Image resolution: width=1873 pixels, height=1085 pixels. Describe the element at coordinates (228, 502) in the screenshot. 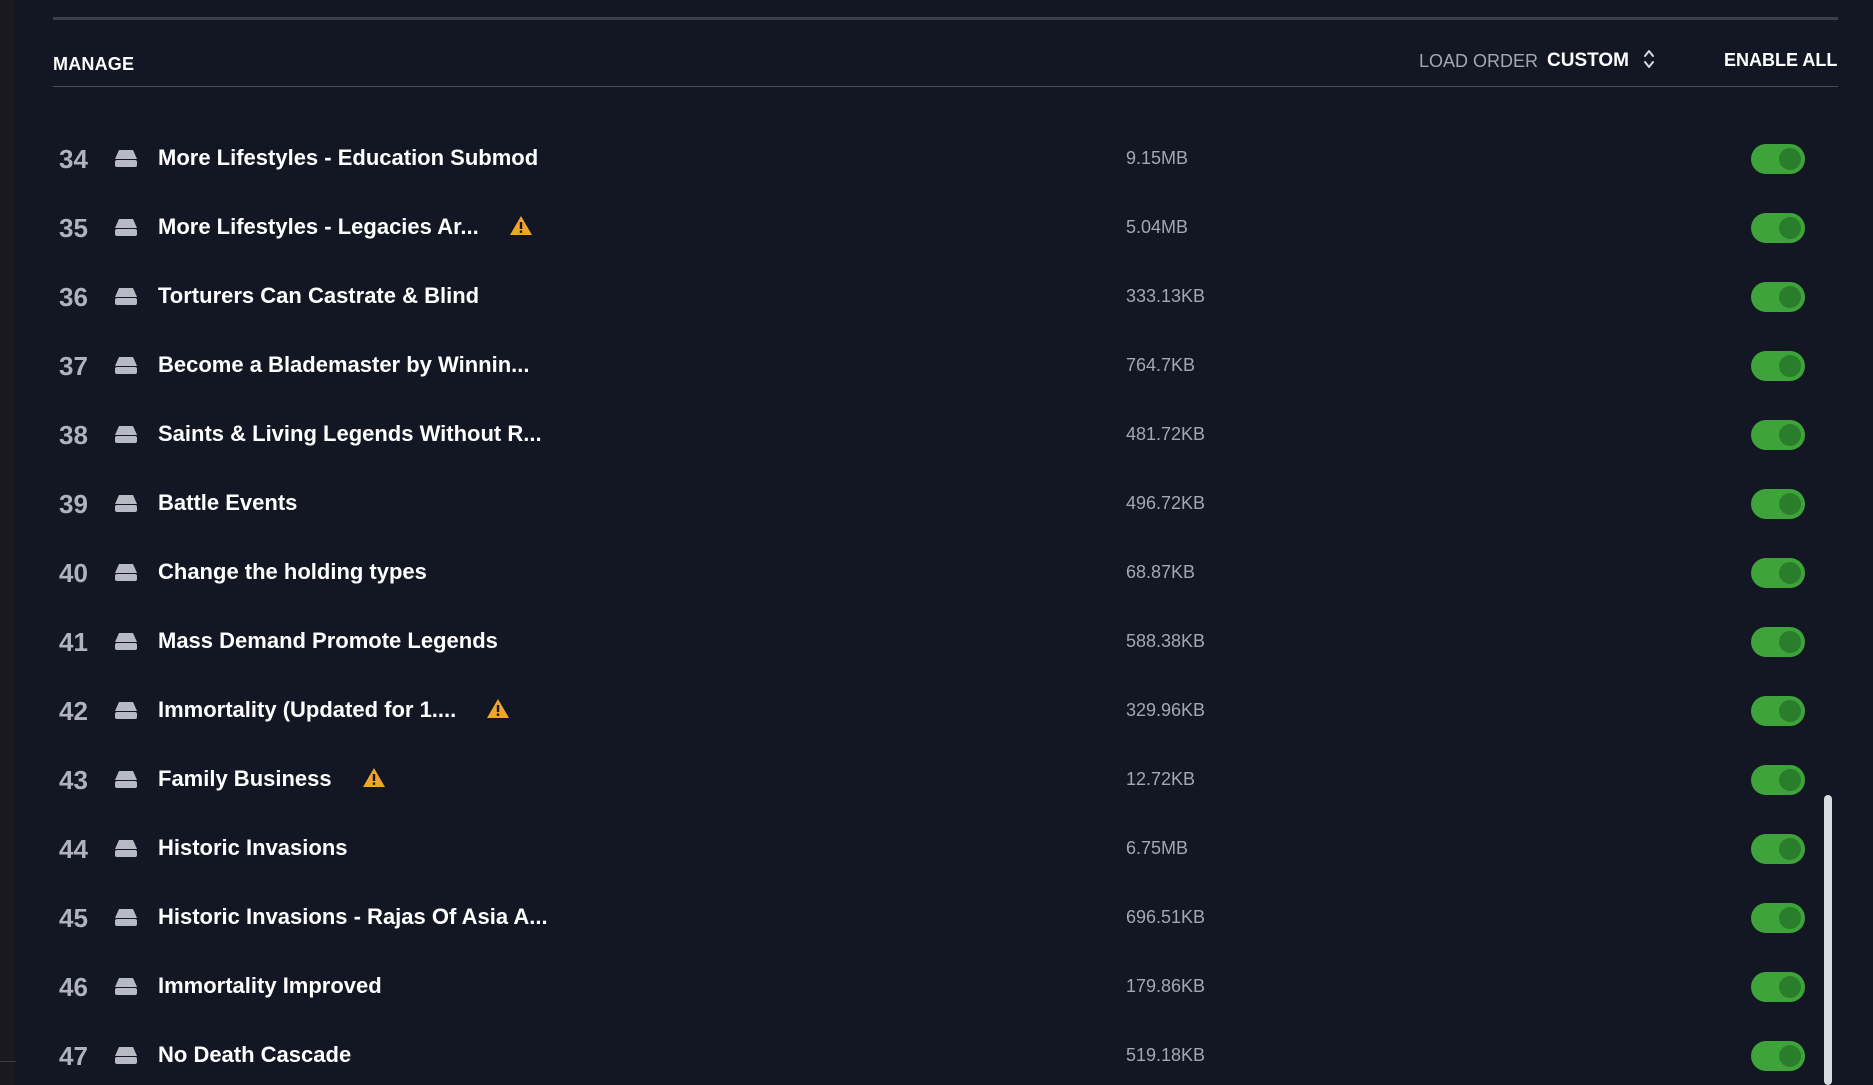

I see `mod-name: Battle Events` at that location.